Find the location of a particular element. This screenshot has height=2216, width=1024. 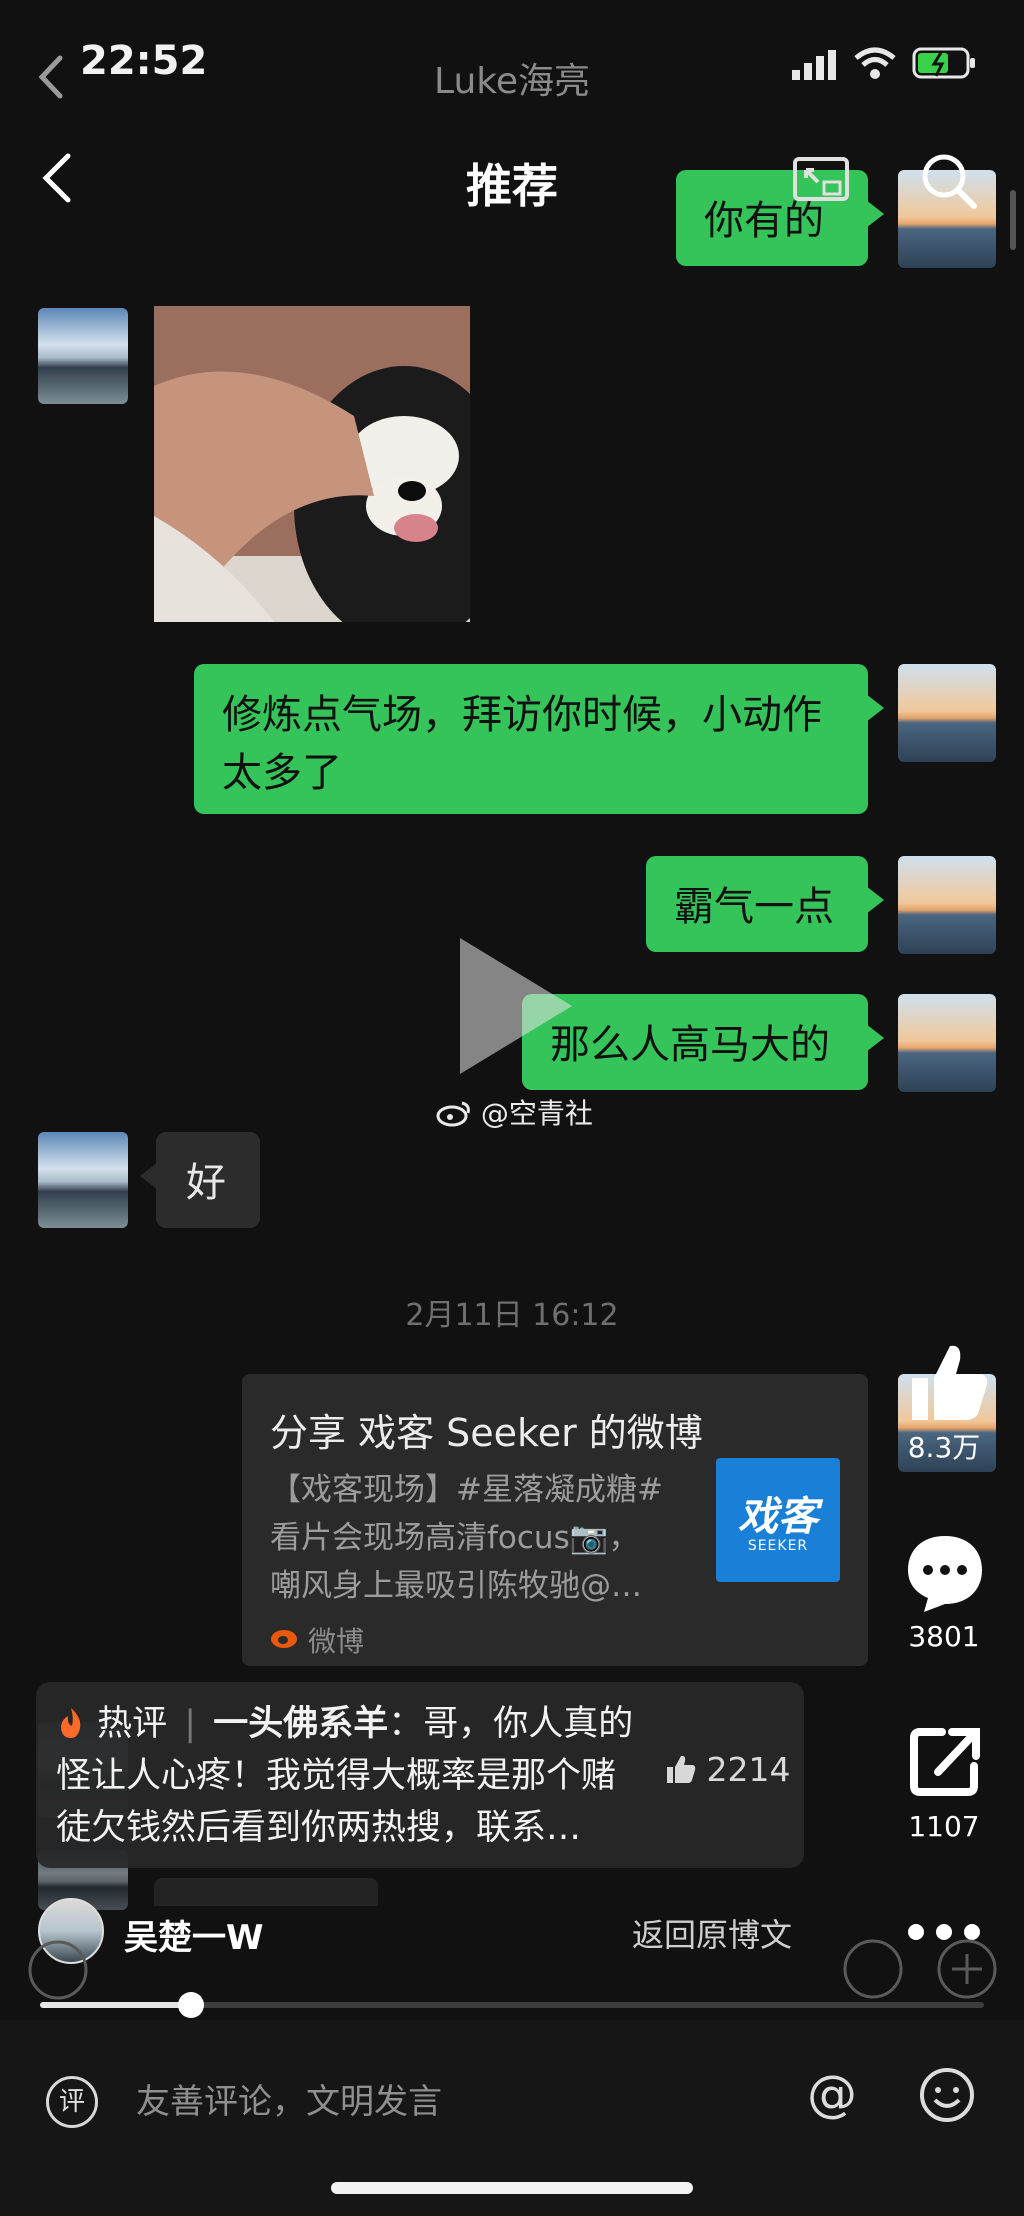

share-card-source: 微博 is located at coordinates (336, 1641).